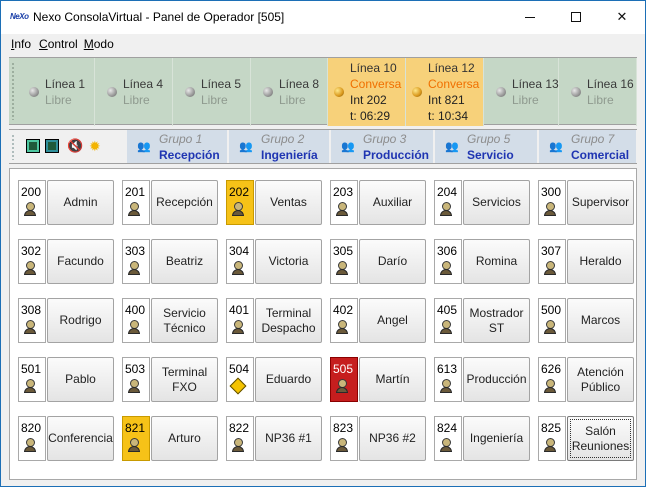  What do you see at coordinates (344, 438) in the screenshot?
I see `extension-status: 823` at bounding box center [344, 438].